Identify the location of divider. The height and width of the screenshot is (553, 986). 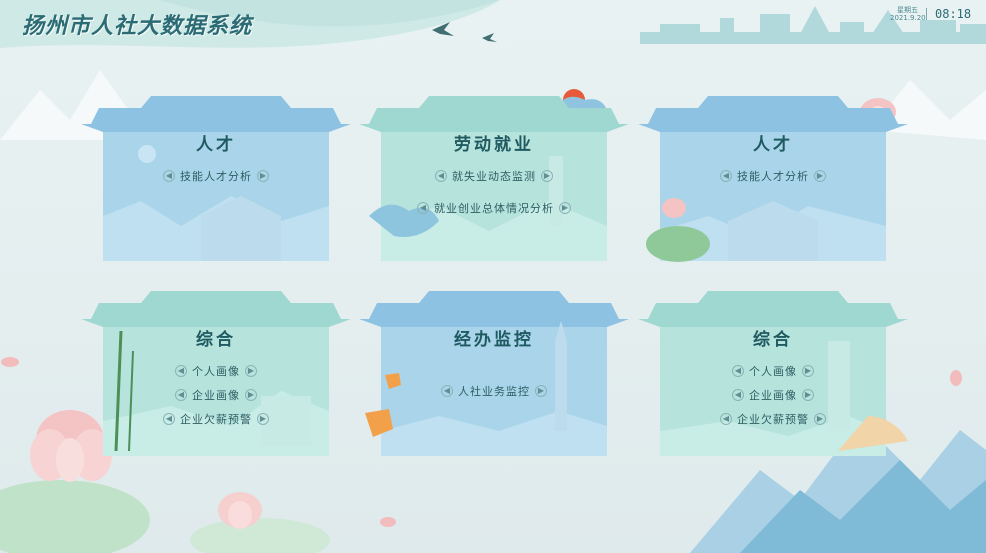
(926, 14).